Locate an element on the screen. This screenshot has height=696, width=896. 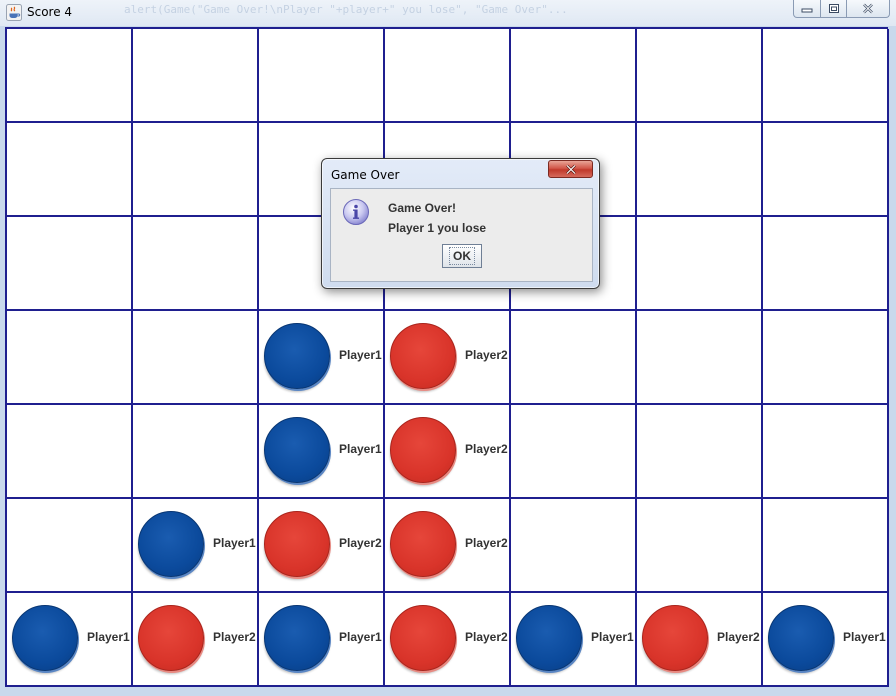
close-button is located at coordinates (867, 8).